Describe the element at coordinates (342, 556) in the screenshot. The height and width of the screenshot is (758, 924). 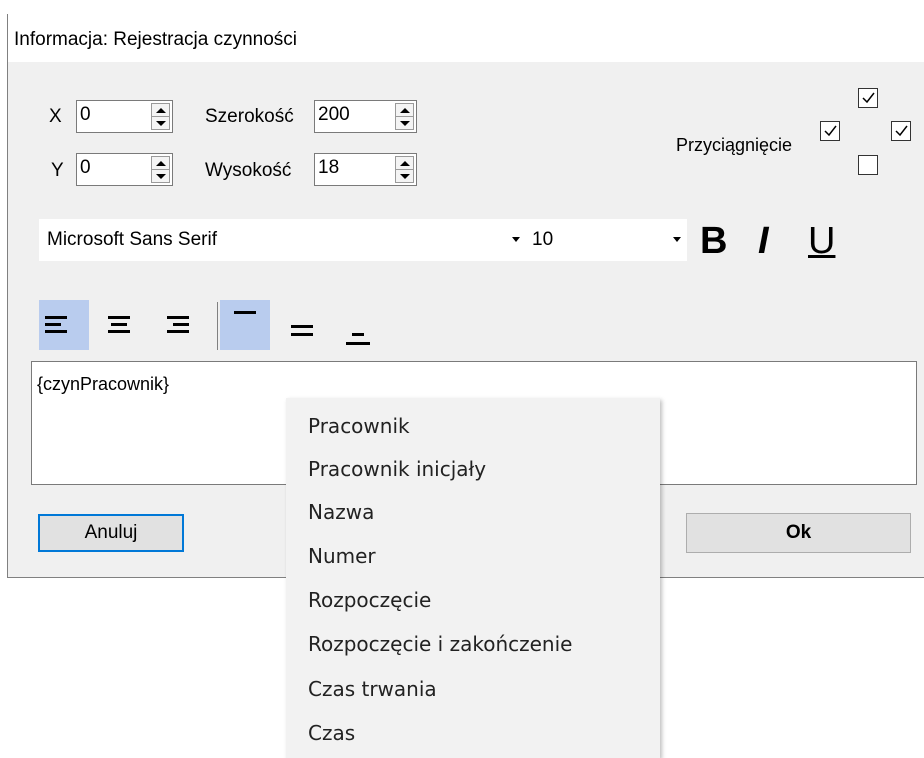
I see `menu-item-numer: Numer` at that location.